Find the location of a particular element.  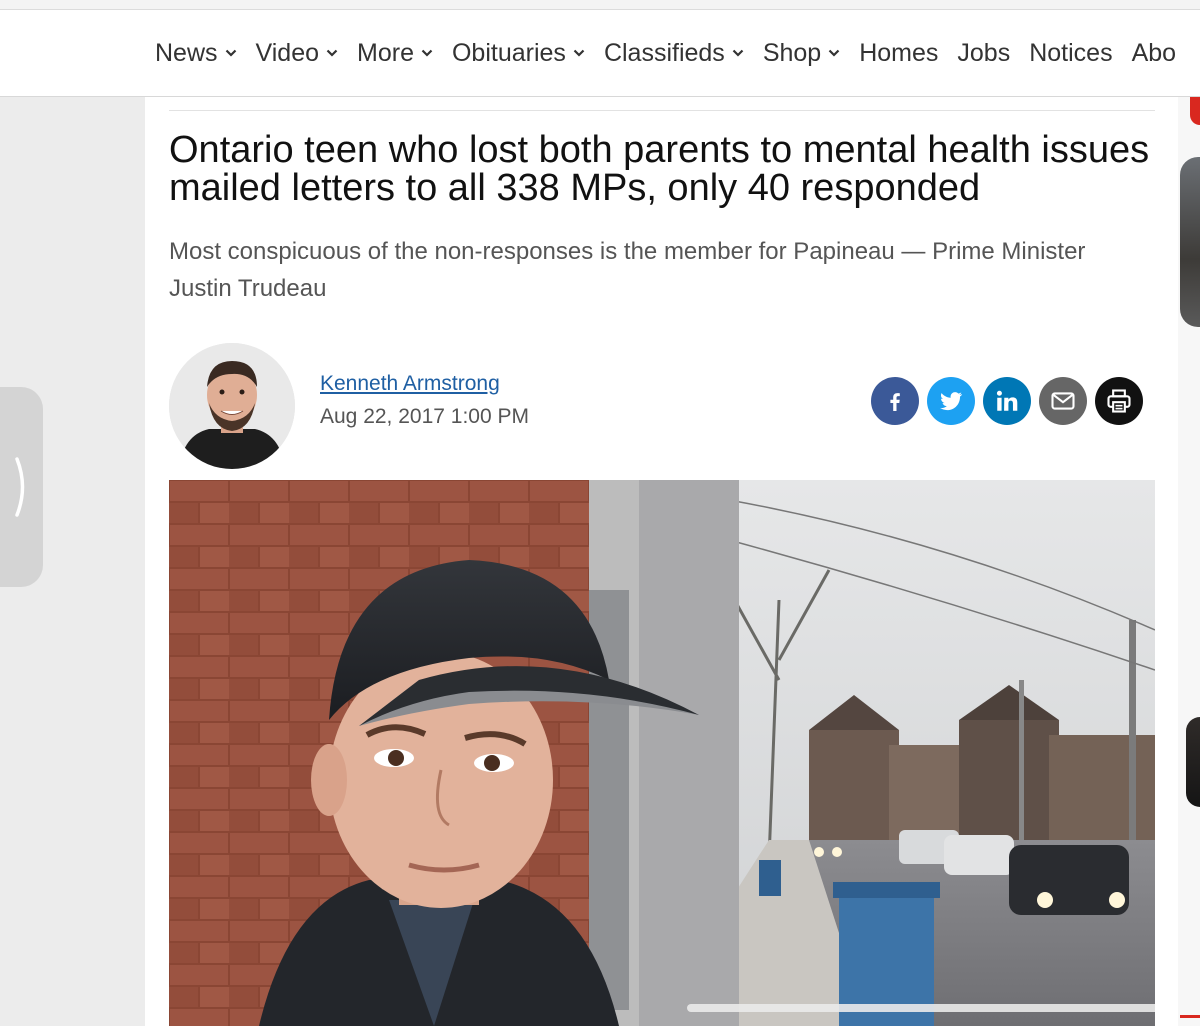

left-gutter is located at coordinates (72, 561).